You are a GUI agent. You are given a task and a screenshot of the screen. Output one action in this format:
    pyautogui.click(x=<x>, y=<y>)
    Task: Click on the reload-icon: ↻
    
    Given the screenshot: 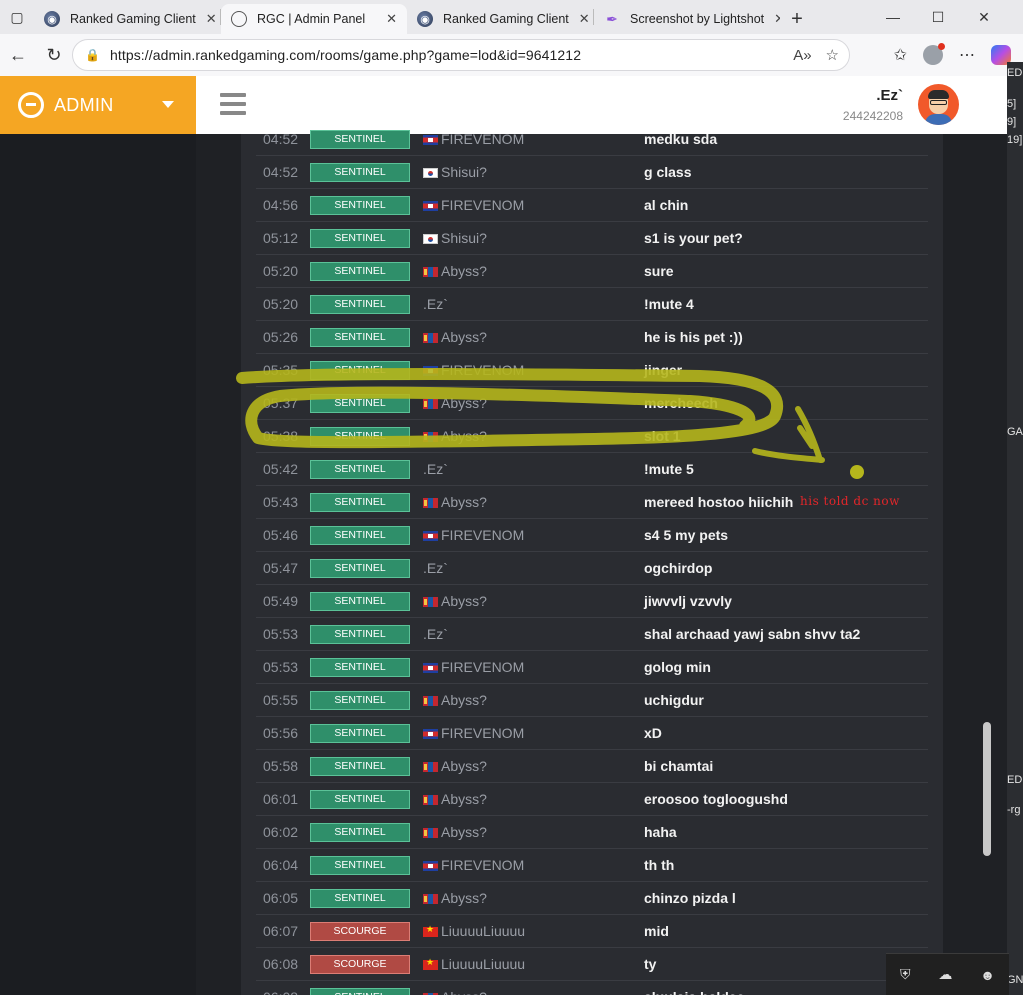 What is the action you would take?
    pyautogui.click(x=54, y=55)
    